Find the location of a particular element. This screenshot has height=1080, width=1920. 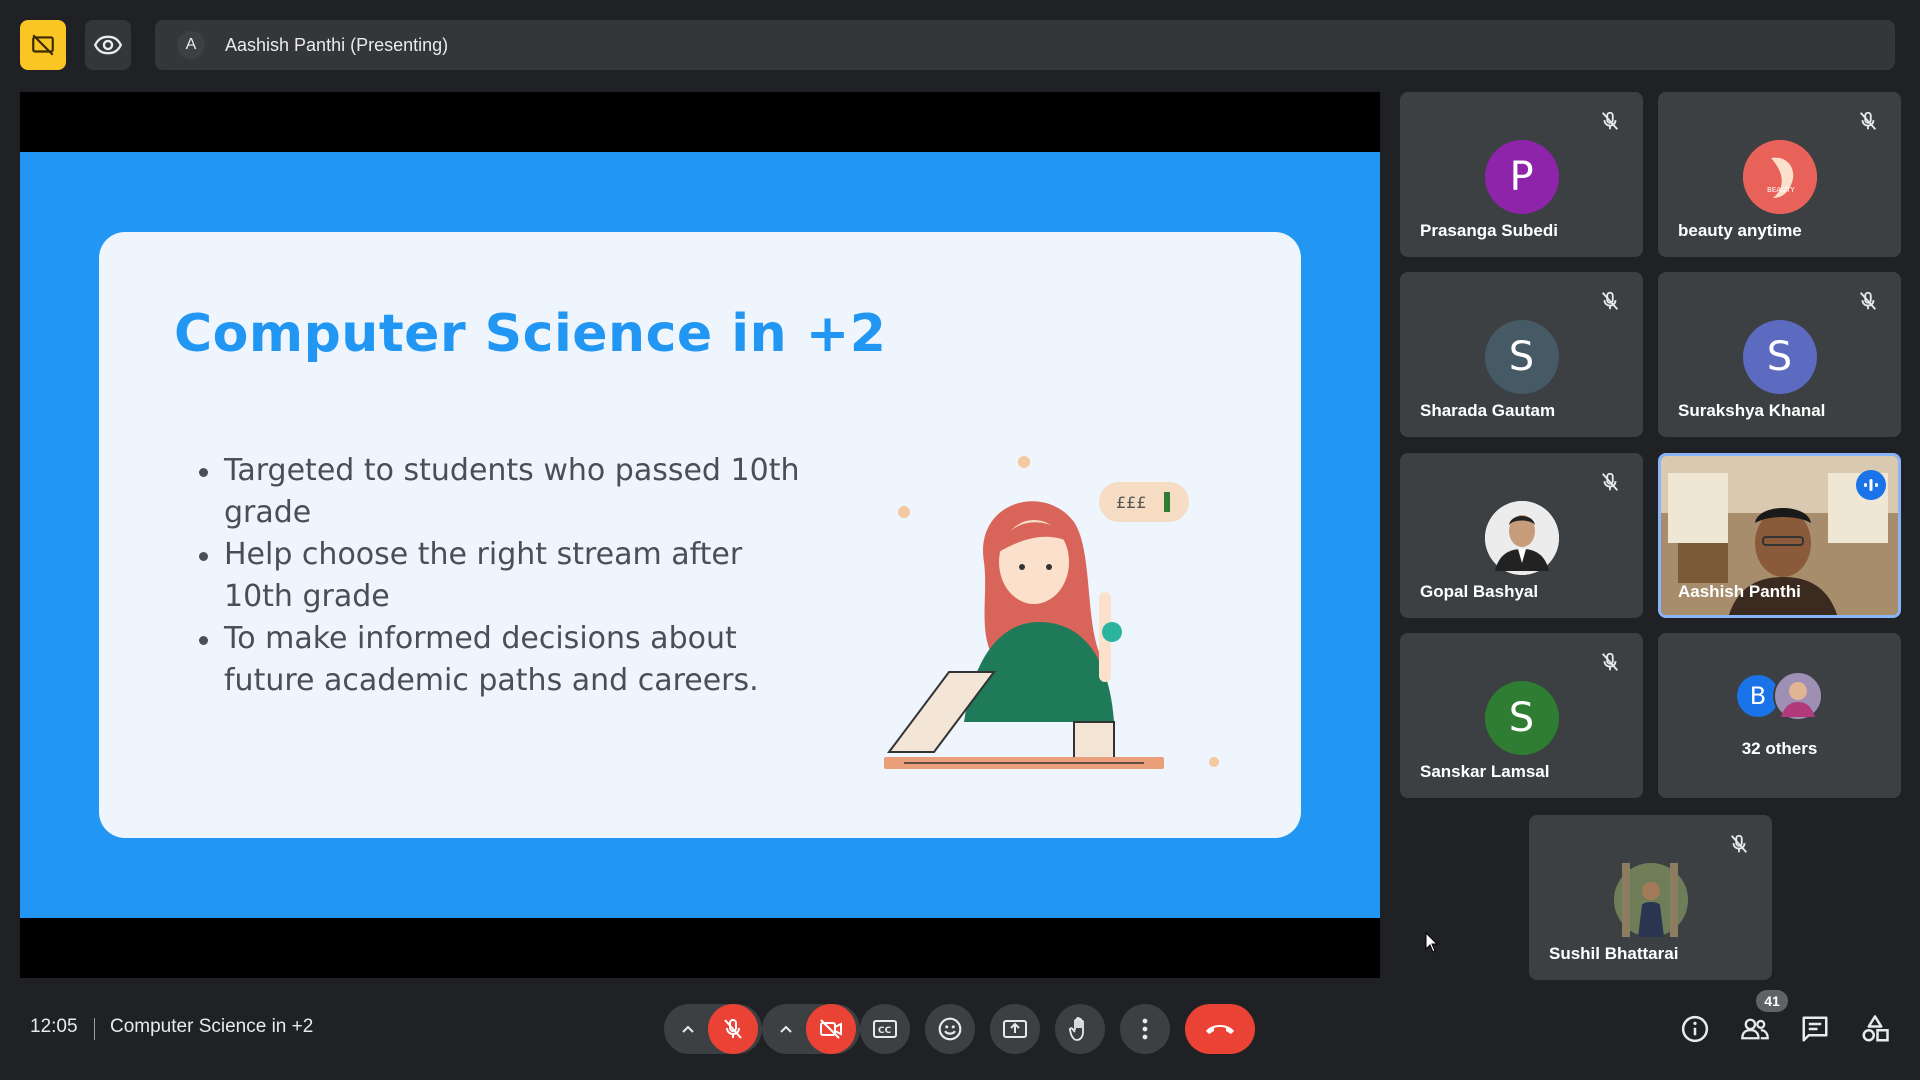

participant-name: beauty anytime is located at coordinates (1740, 230).